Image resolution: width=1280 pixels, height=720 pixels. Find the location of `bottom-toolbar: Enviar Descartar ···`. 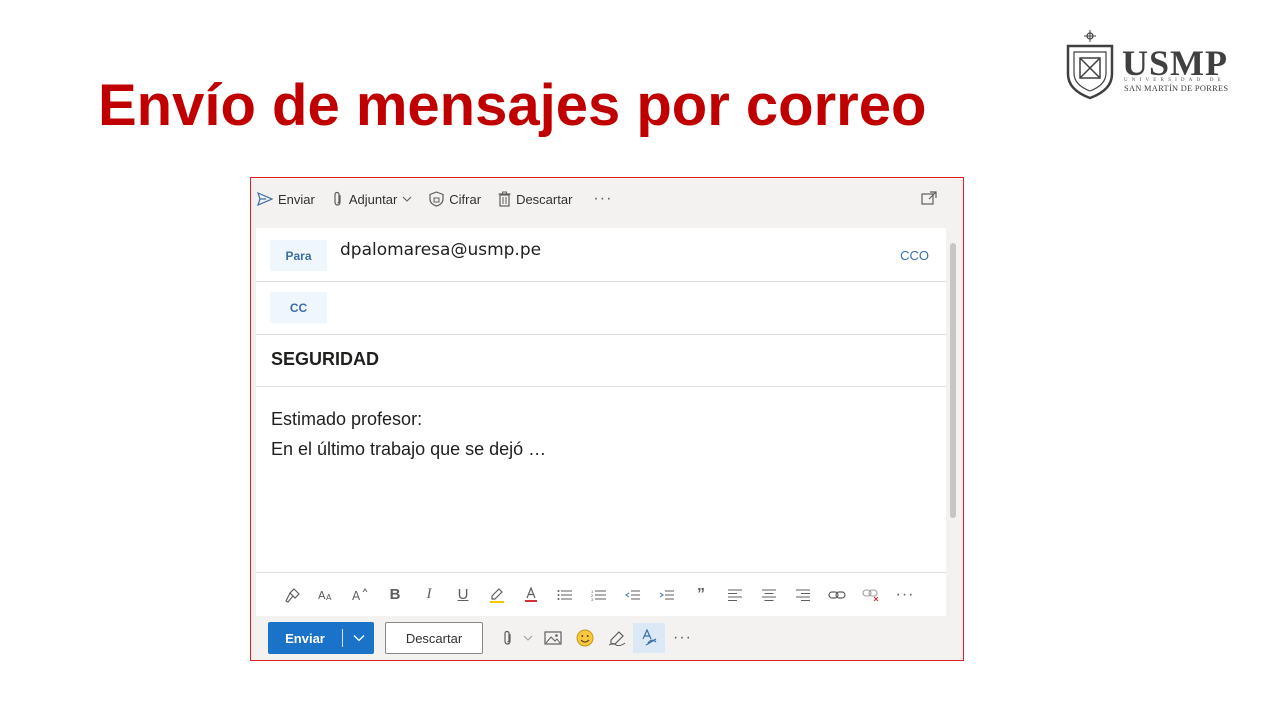

bottom-toolbar: Enviar Descartar ··· is located at coordinates (601, 638).